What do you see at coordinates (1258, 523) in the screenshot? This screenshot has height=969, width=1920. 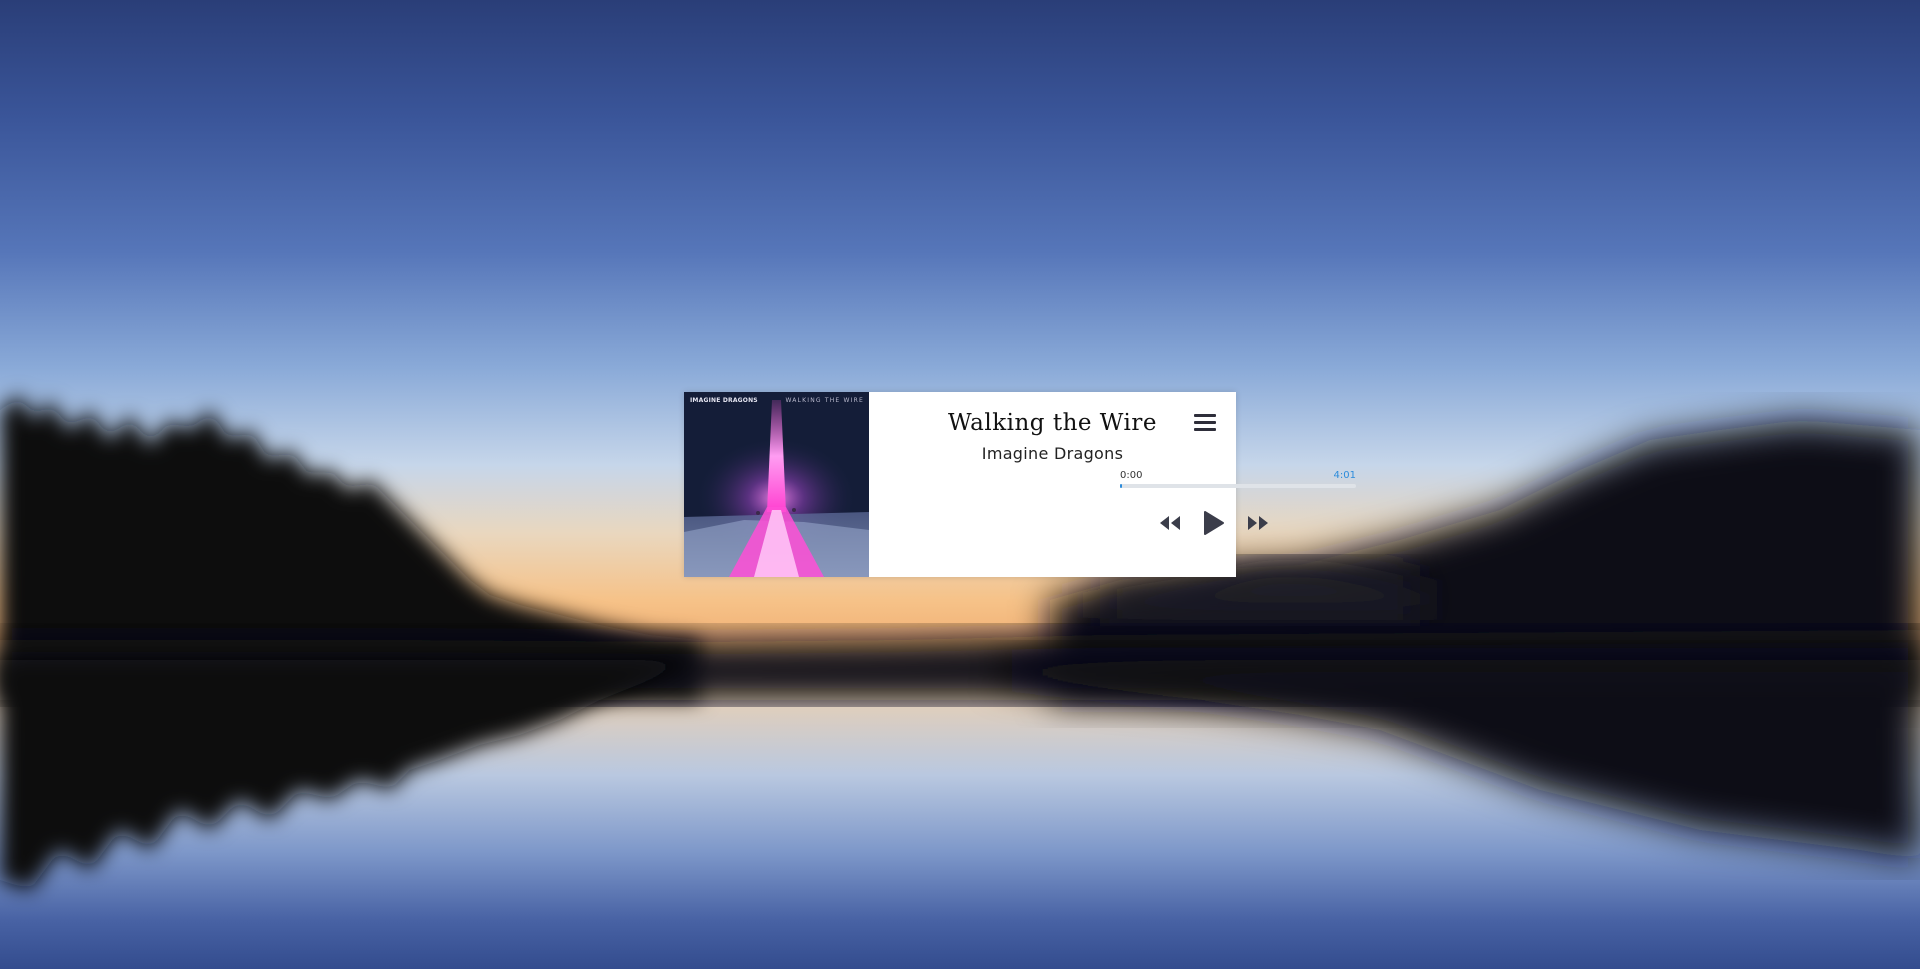 I see `fast-forward-icon` at bounding box center [1258, 523].